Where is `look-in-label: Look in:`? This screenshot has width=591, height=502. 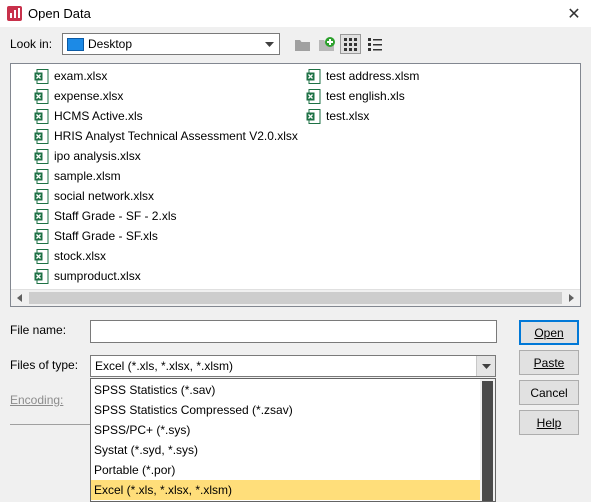
look-in-label: Look in: is located at coordinates (31, 44).